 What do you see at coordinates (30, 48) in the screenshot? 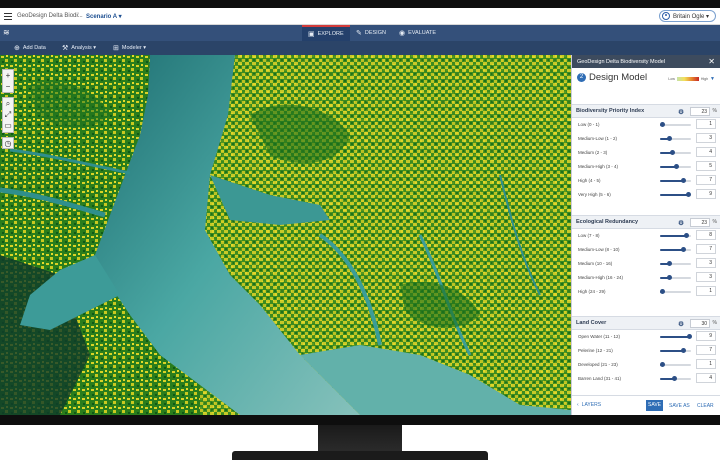
I see `add-data-button: ⊕ Add Data` at bounding box center [30, 48].